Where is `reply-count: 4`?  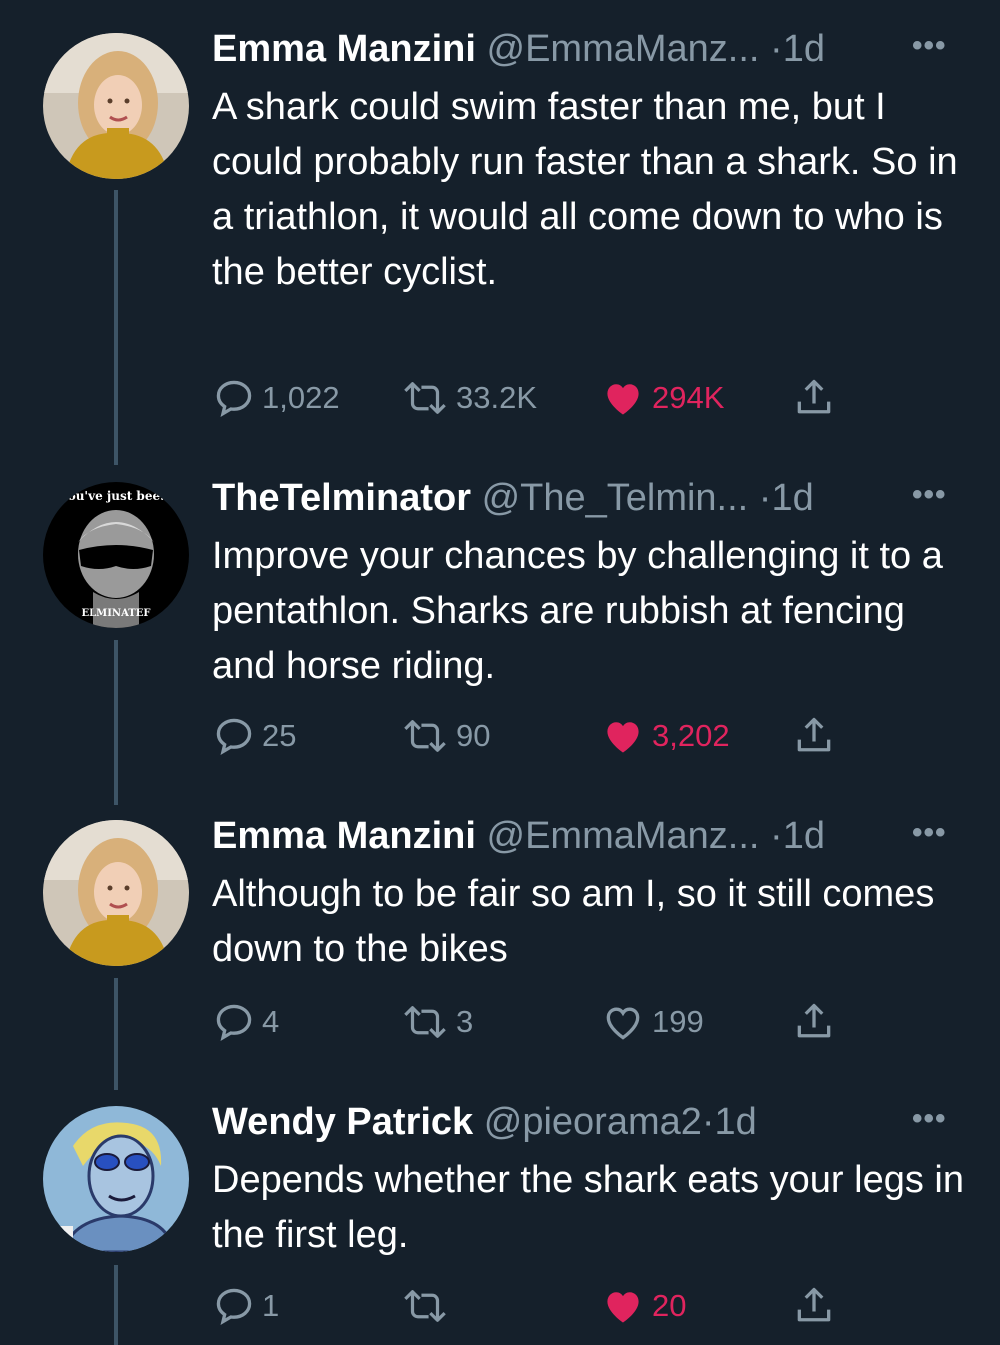 reply-count: 4 is located at coordinates (271, 1021).